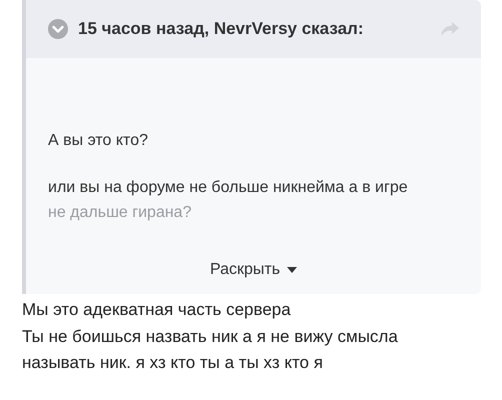  What do you see at coordinates (221, 29) in the screenshot?
I see `quote-attribution: 15 часов назад, NevrVersy сказал:` at bounding box center [221, 29].